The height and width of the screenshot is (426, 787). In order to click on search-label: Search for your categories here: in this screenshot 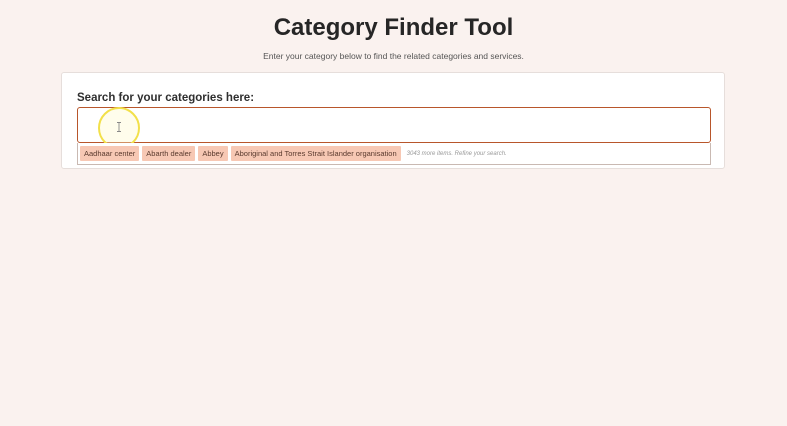, I will do `click(166, 98)`.